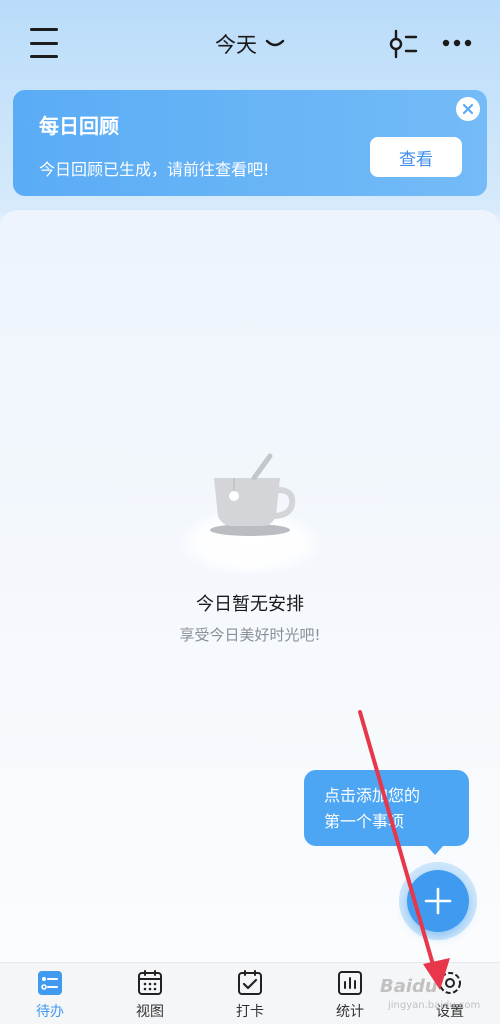 The height and width of the screenshot is (1024, 500). I want to click on coffee-cup-icon, so click(250, 514).